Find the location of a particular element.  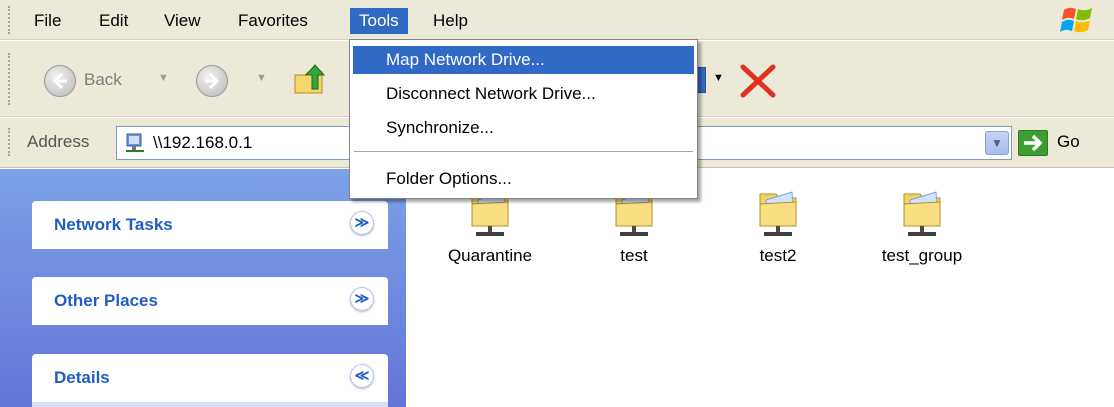

back-label: Back is located at coordinates (103, 80).